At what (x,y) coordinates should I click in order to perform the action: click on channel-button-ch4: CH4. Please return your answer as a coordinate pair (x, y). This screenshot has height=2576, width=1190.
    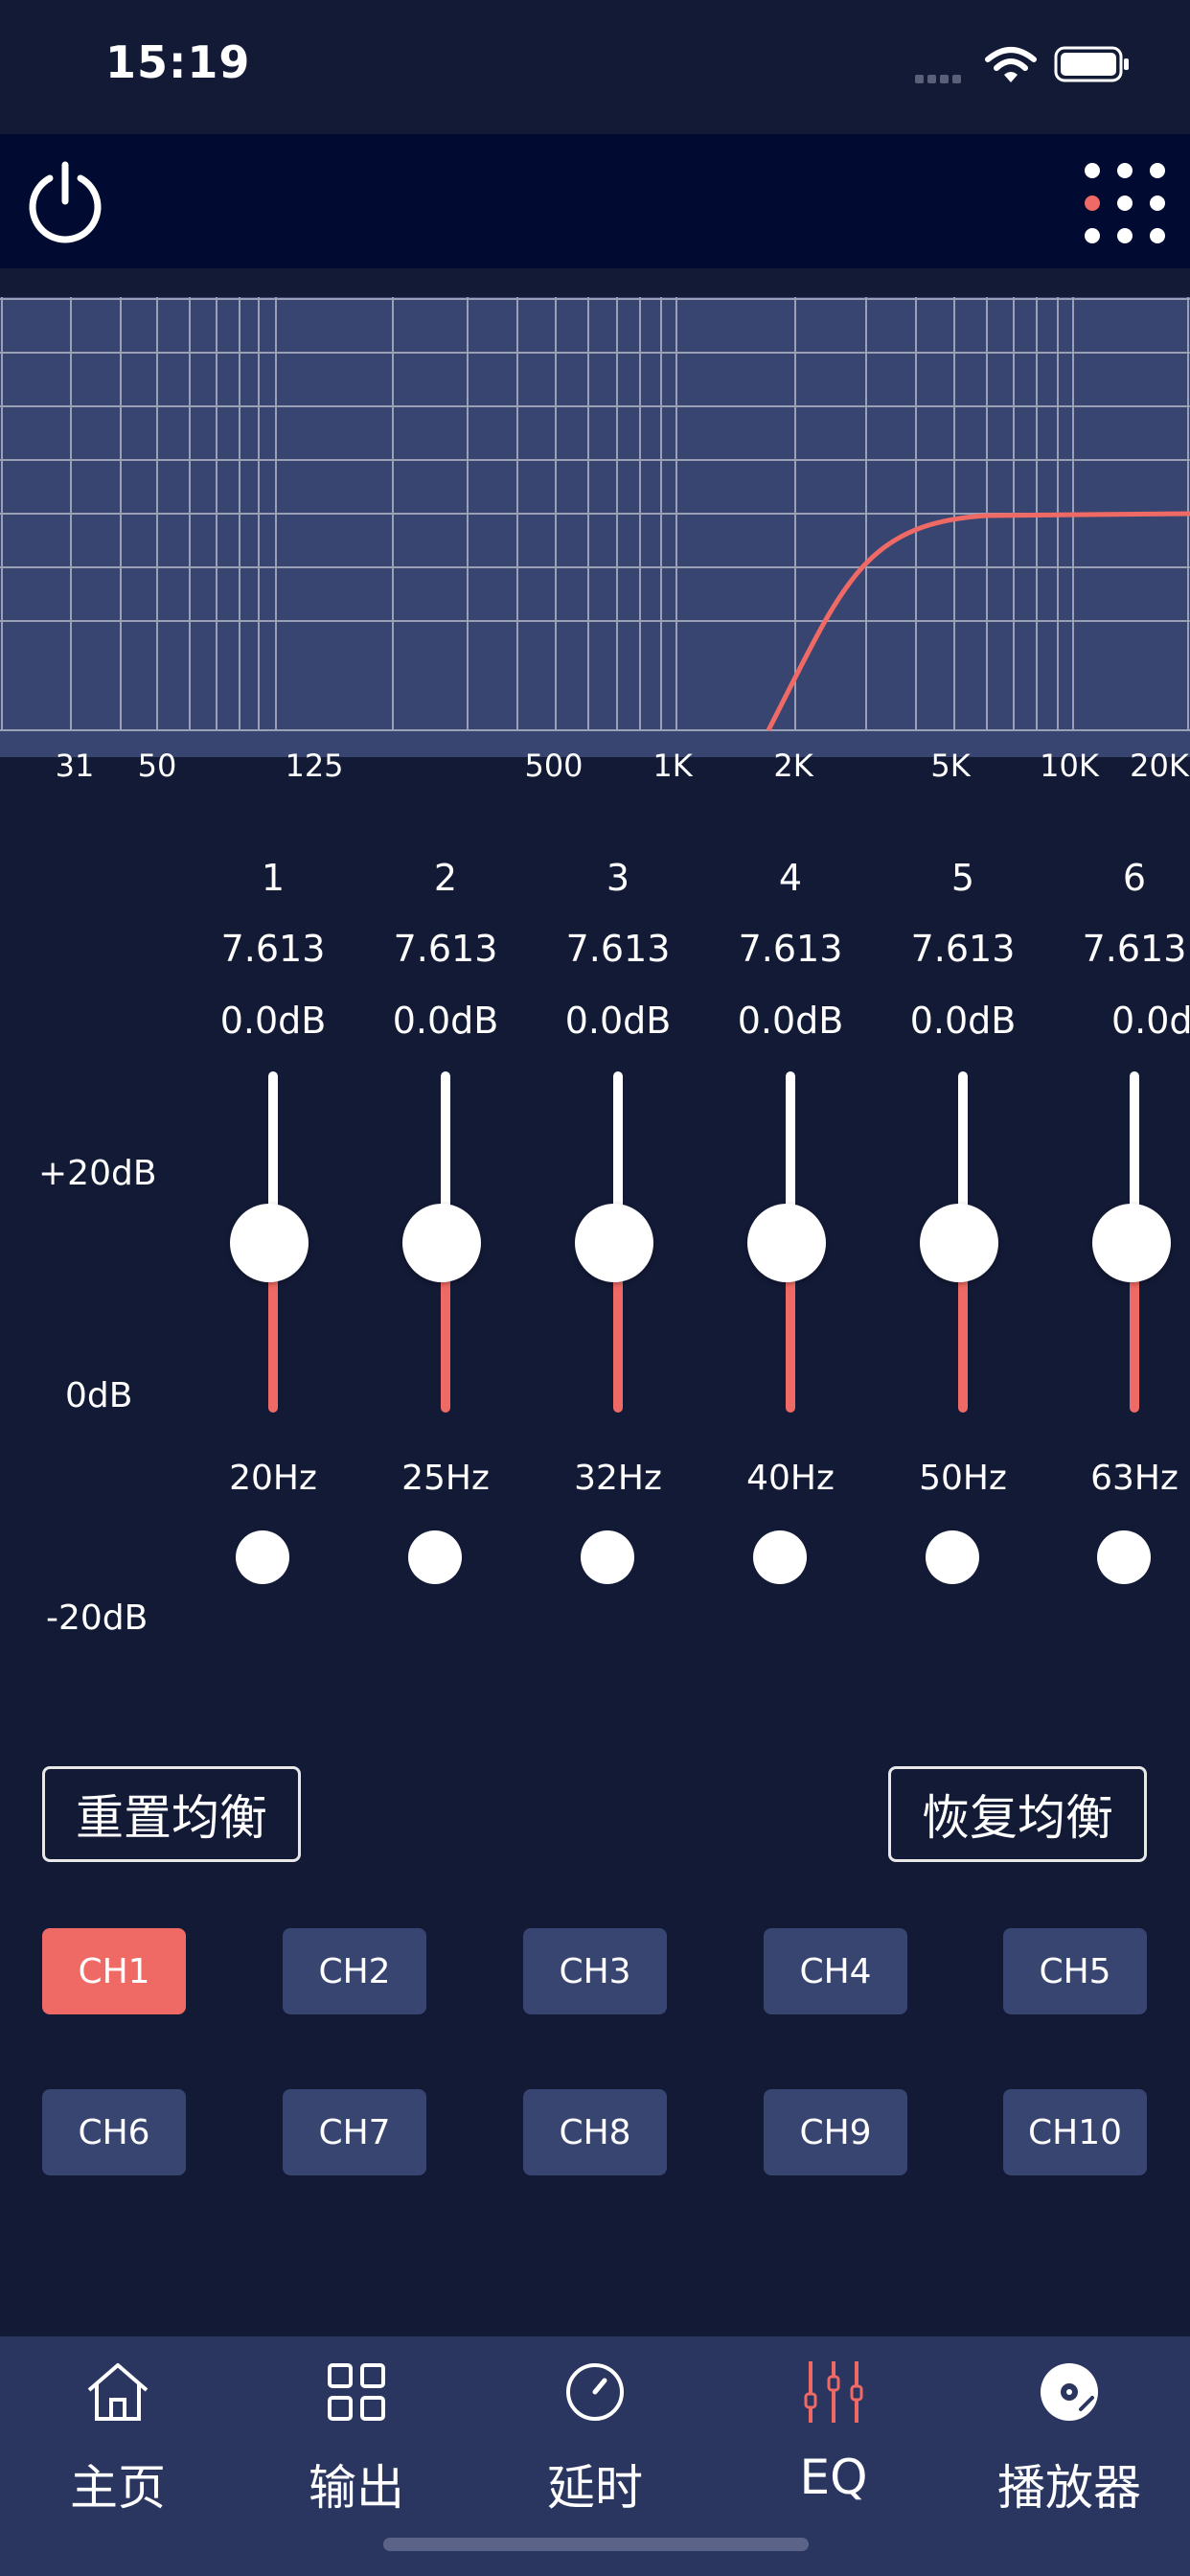
    Looking at the image, I should click on (836, 1971).